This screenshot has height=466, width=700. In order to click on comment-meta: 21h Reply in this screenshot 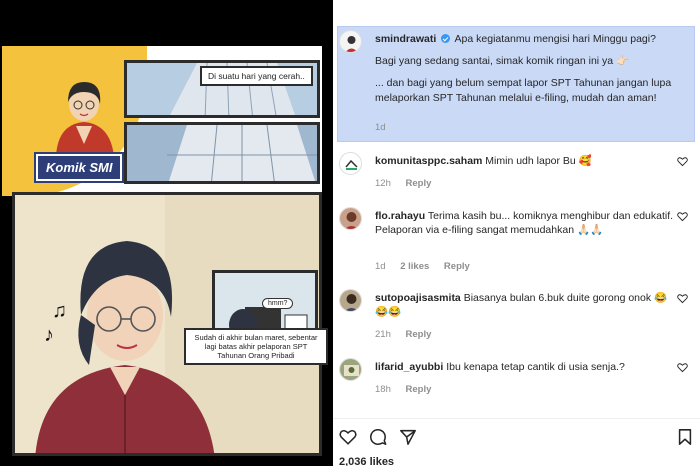, I will do `click(409, 334)`.